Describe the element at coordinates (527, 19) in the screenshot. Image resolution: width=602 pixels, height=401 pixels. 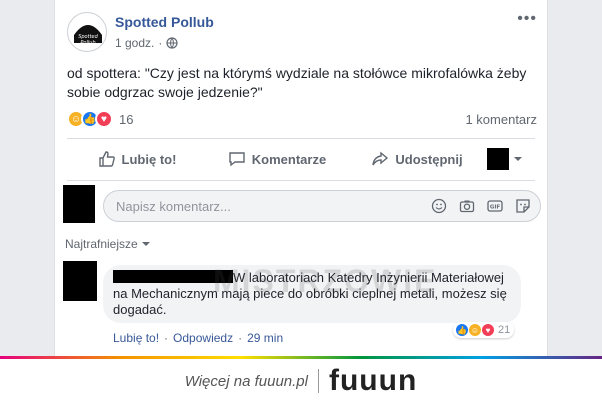
I see `more-options-icon: •••` at that location.